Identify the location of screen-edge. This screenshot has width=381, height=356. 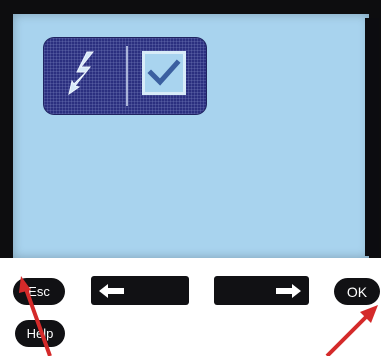
(372, 137).